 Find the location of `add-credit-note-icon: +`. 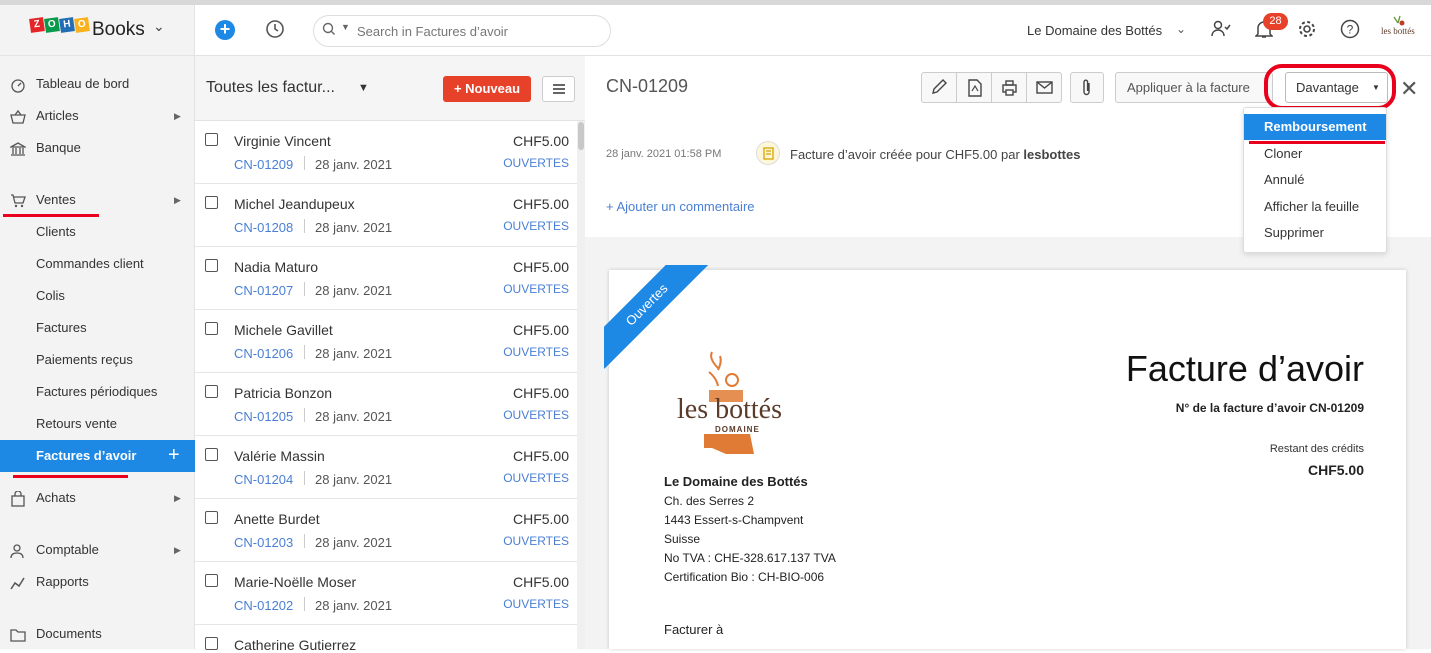

add-credit-note-icon: + is located at coordinates (174, 455).